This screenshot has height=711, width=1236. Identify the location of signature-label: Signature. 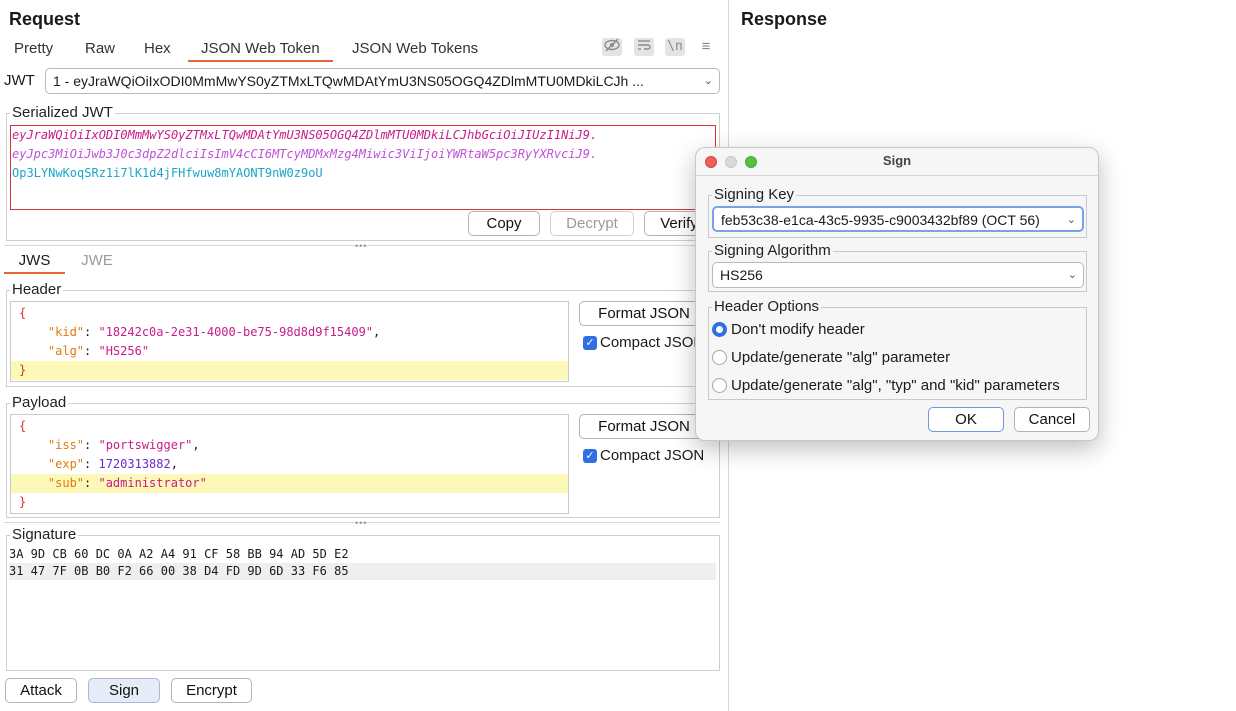
(44, 534).